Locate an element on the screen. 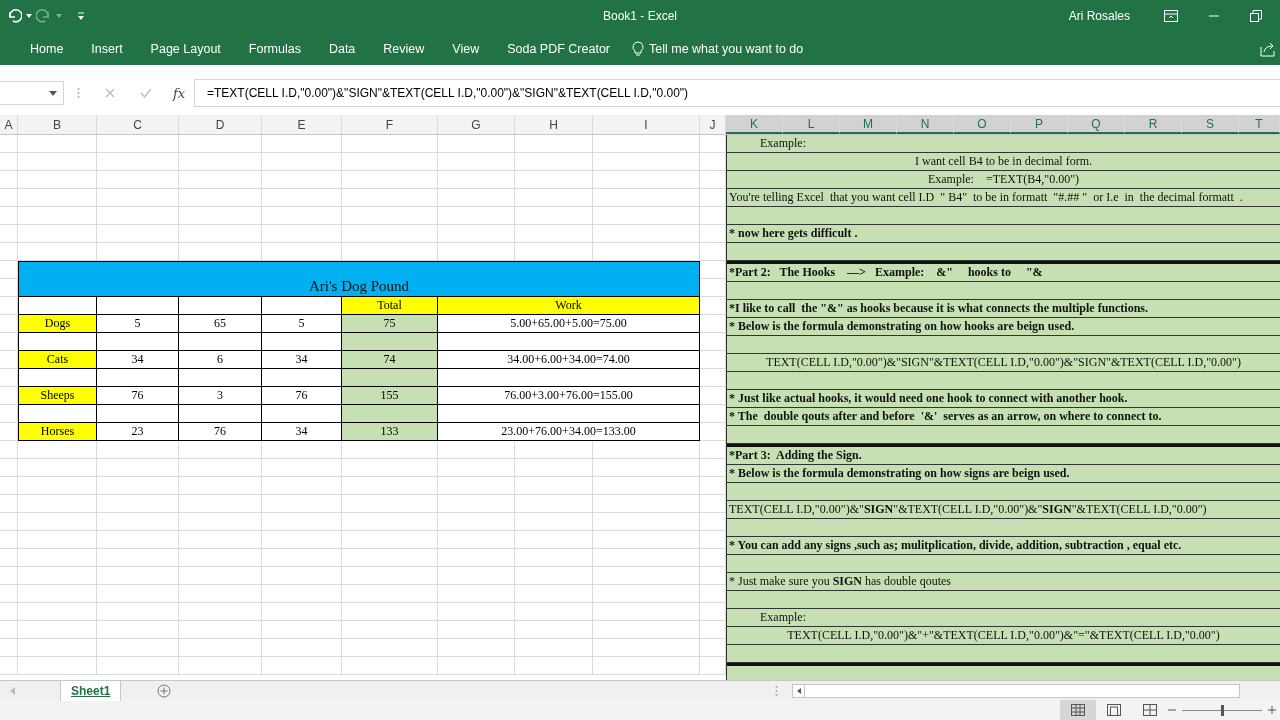 The width and height of the screenshot is (1280, 720). horizontal-scrollbar is located at coordinates (1016, 690).